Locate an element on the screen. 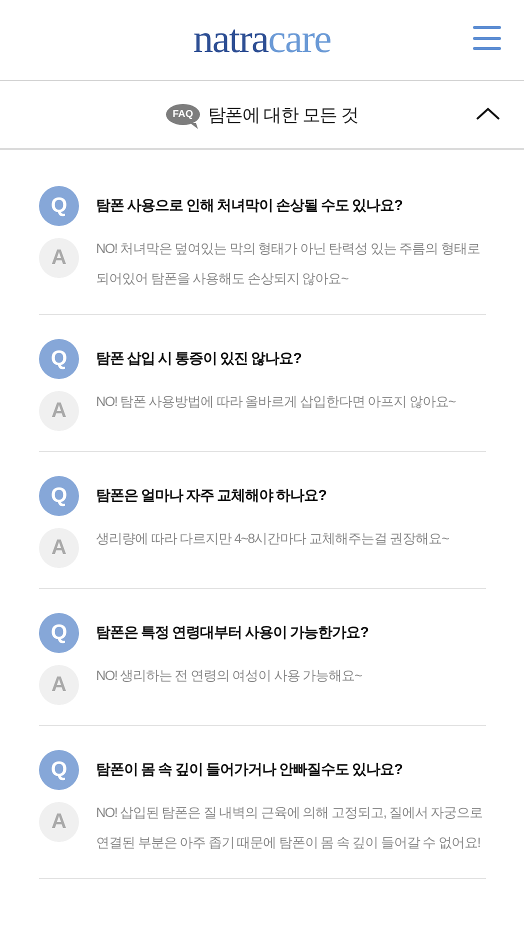  question-text: 탐폰이 몸 속 깊이 들어가거나 안빠질수도 있나요? is located at coordinates (249, 770).